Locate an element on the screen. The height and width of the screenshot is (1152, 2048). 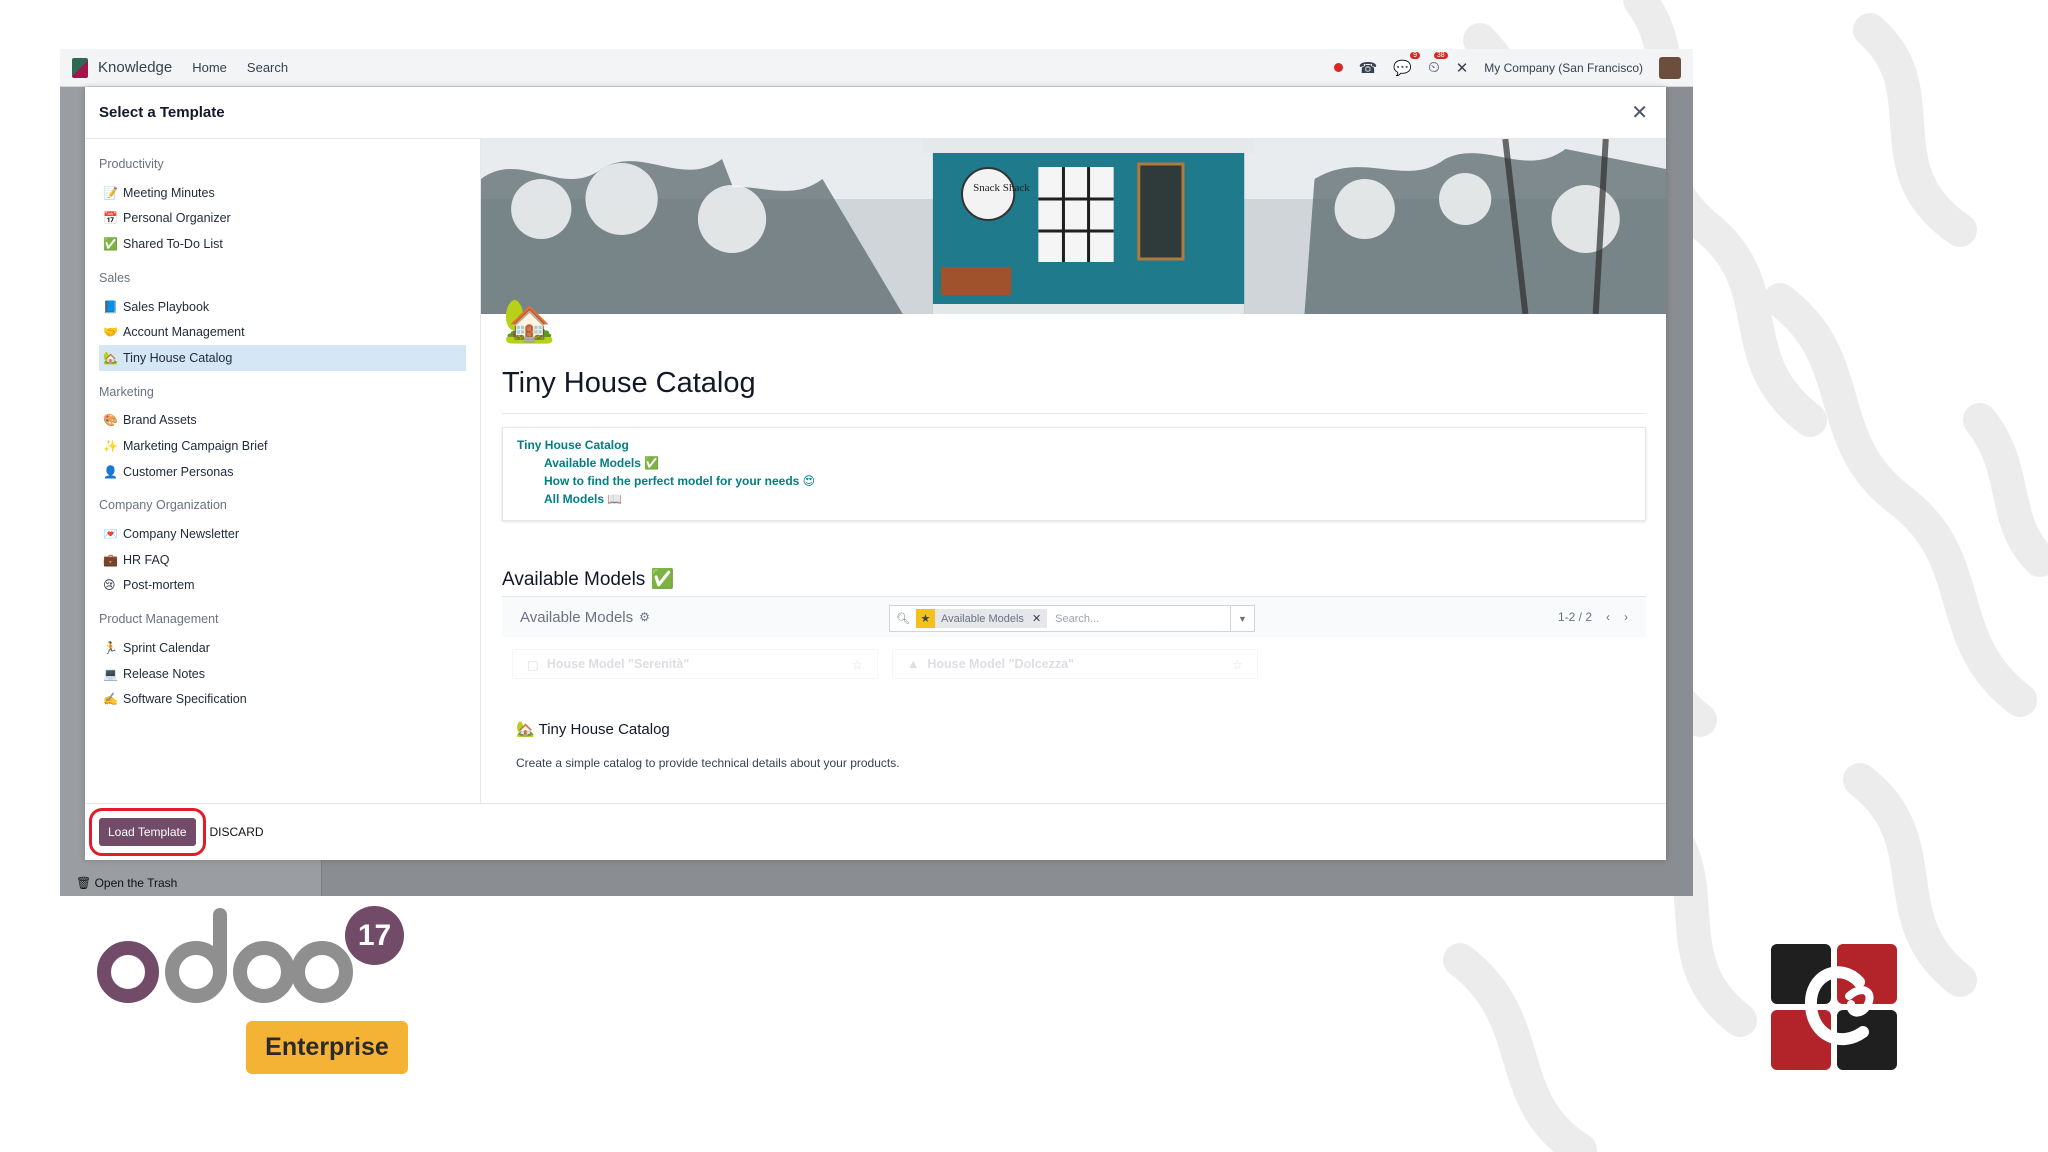
template-item: 💼 HR FAQ is located at coordinates (282, 560).